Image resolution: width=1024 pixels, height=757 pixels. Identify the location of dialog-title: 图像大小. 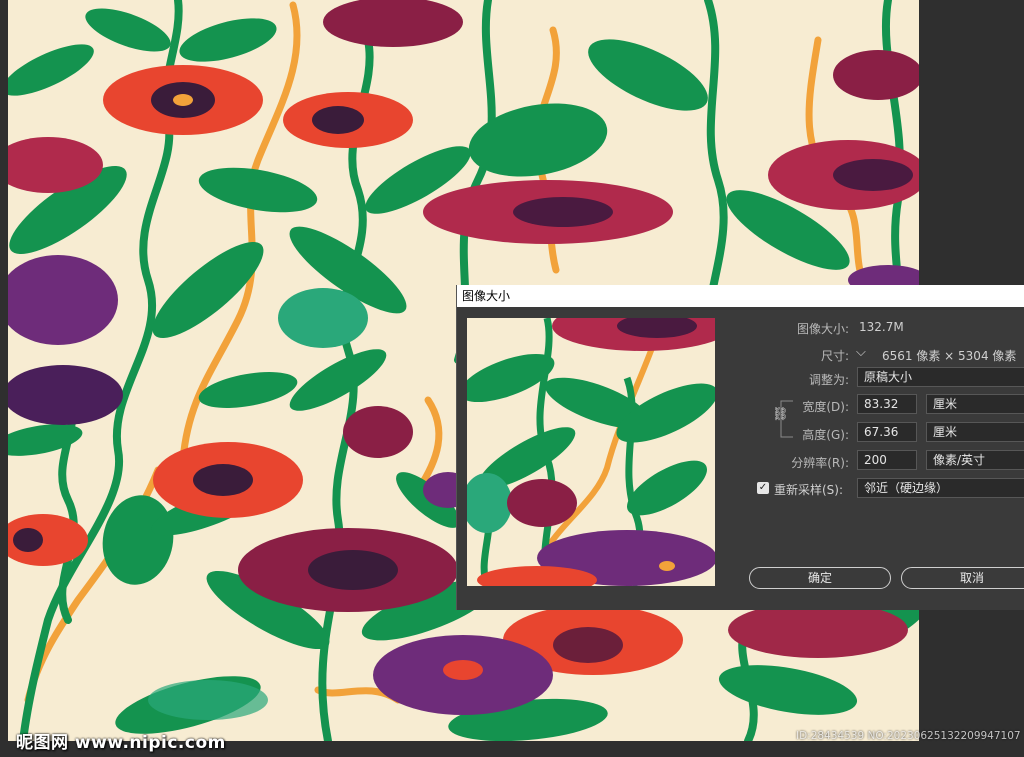
(740, 296).